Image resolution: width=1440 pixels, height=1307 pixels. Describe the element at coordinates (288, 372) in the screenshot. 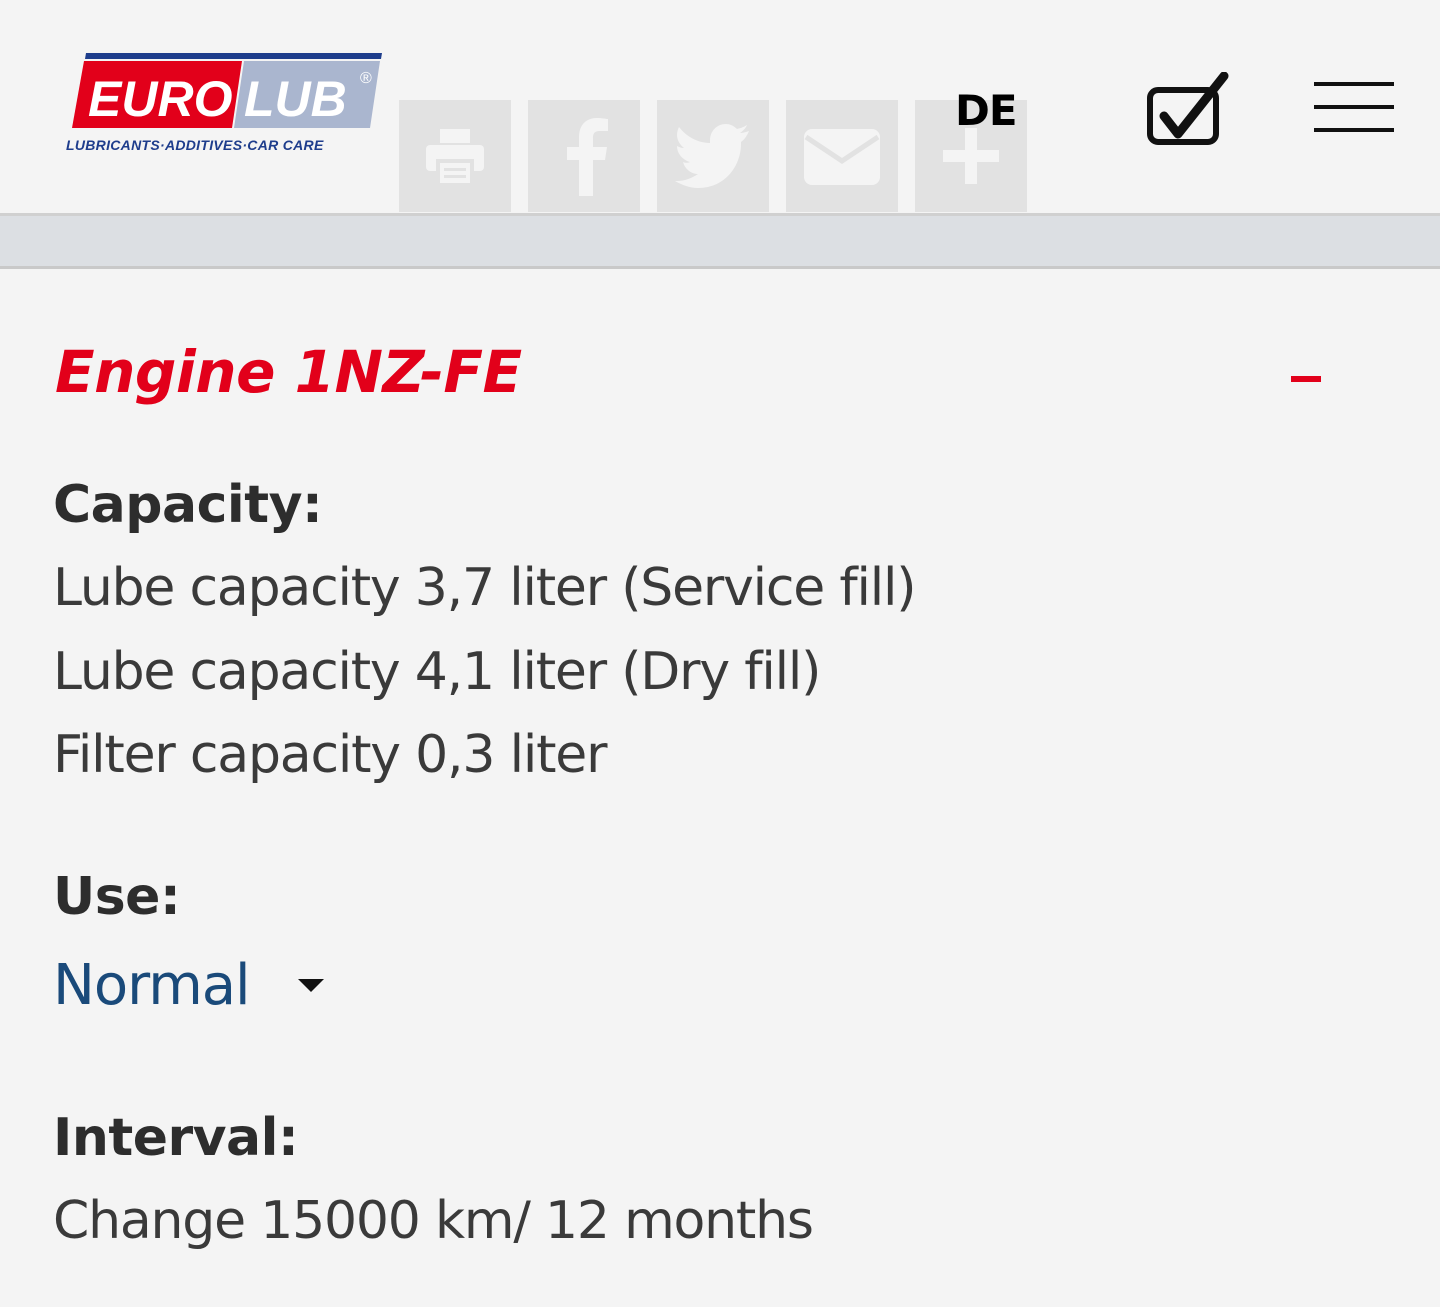

I see `engine-title: Engine 1NZ-FE` at that location.